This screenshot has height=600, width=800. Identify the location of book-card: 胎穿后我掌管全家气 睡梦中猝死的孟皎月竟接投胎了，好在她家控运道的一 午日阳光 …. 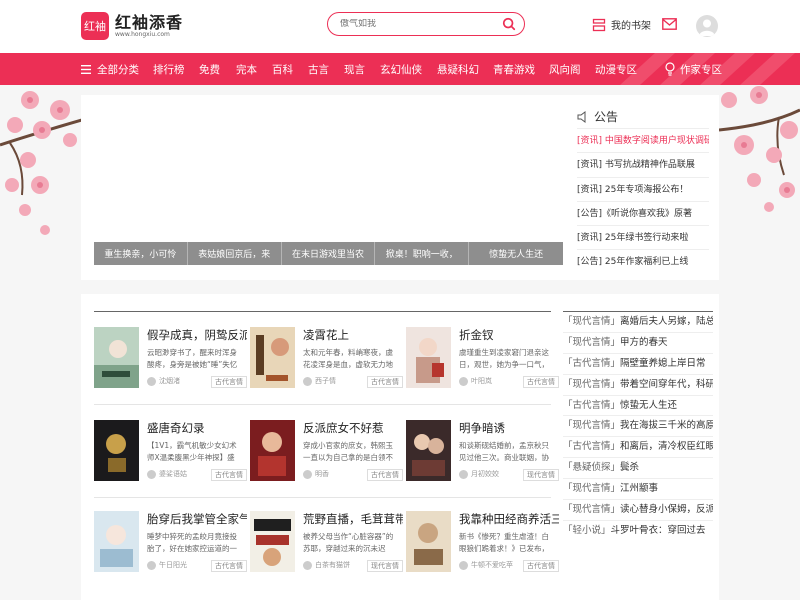
(170, 551).